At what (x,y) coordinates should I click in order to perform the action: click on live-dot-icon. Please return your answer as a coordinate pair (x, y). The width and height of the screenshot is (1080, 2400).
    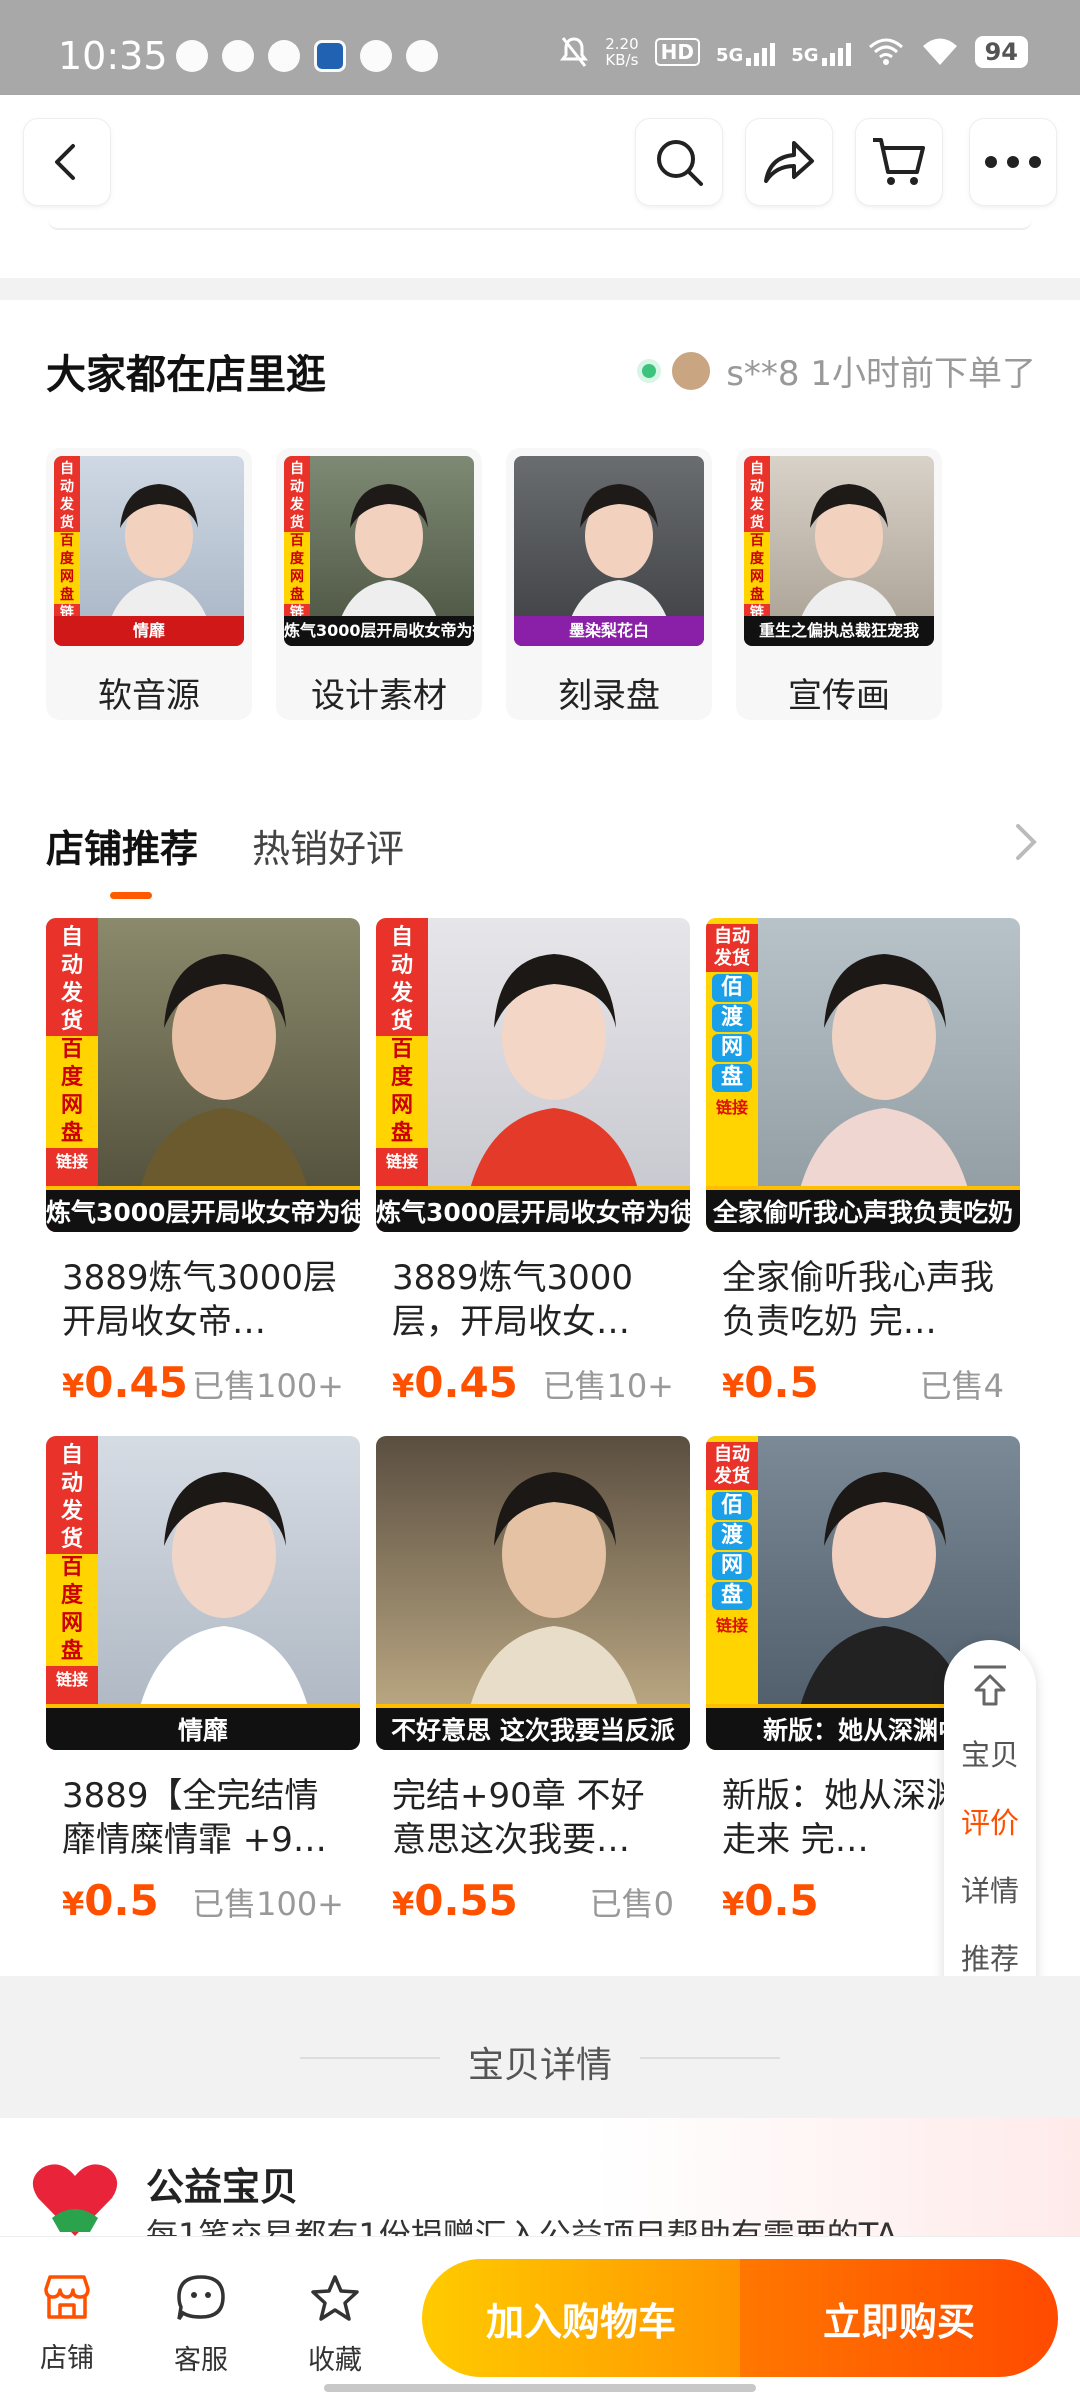
    Looking at the image, I should click on (649, 370).